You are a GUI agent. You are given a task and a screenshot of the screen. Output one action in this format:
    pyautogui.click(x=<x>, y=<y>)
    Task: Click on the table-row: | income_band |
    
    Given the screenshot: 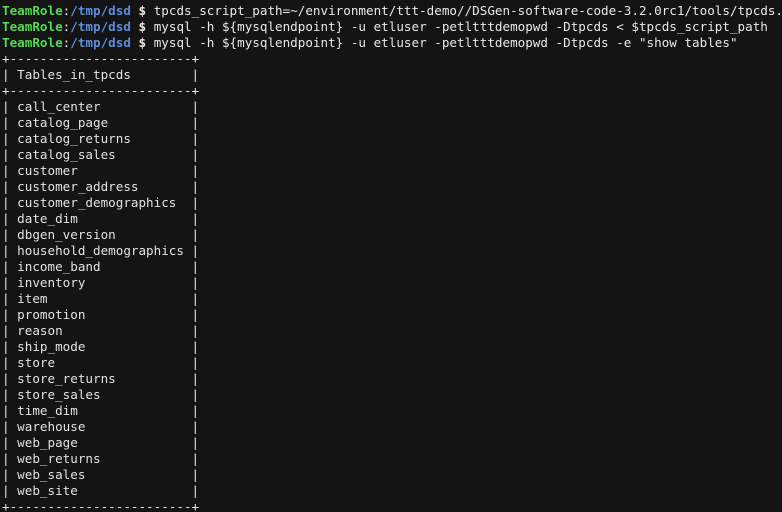 What is the action you would take?
    pyautogui.click(x=101, y=266)
    